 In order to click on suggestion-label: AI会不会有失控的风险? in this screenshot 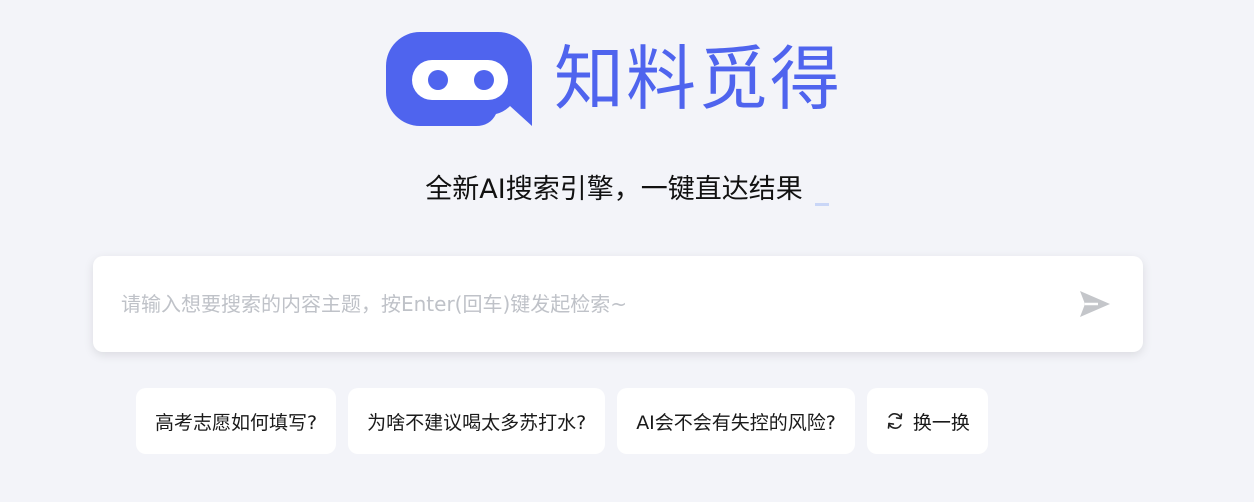, I will do `click(736, 422)`.